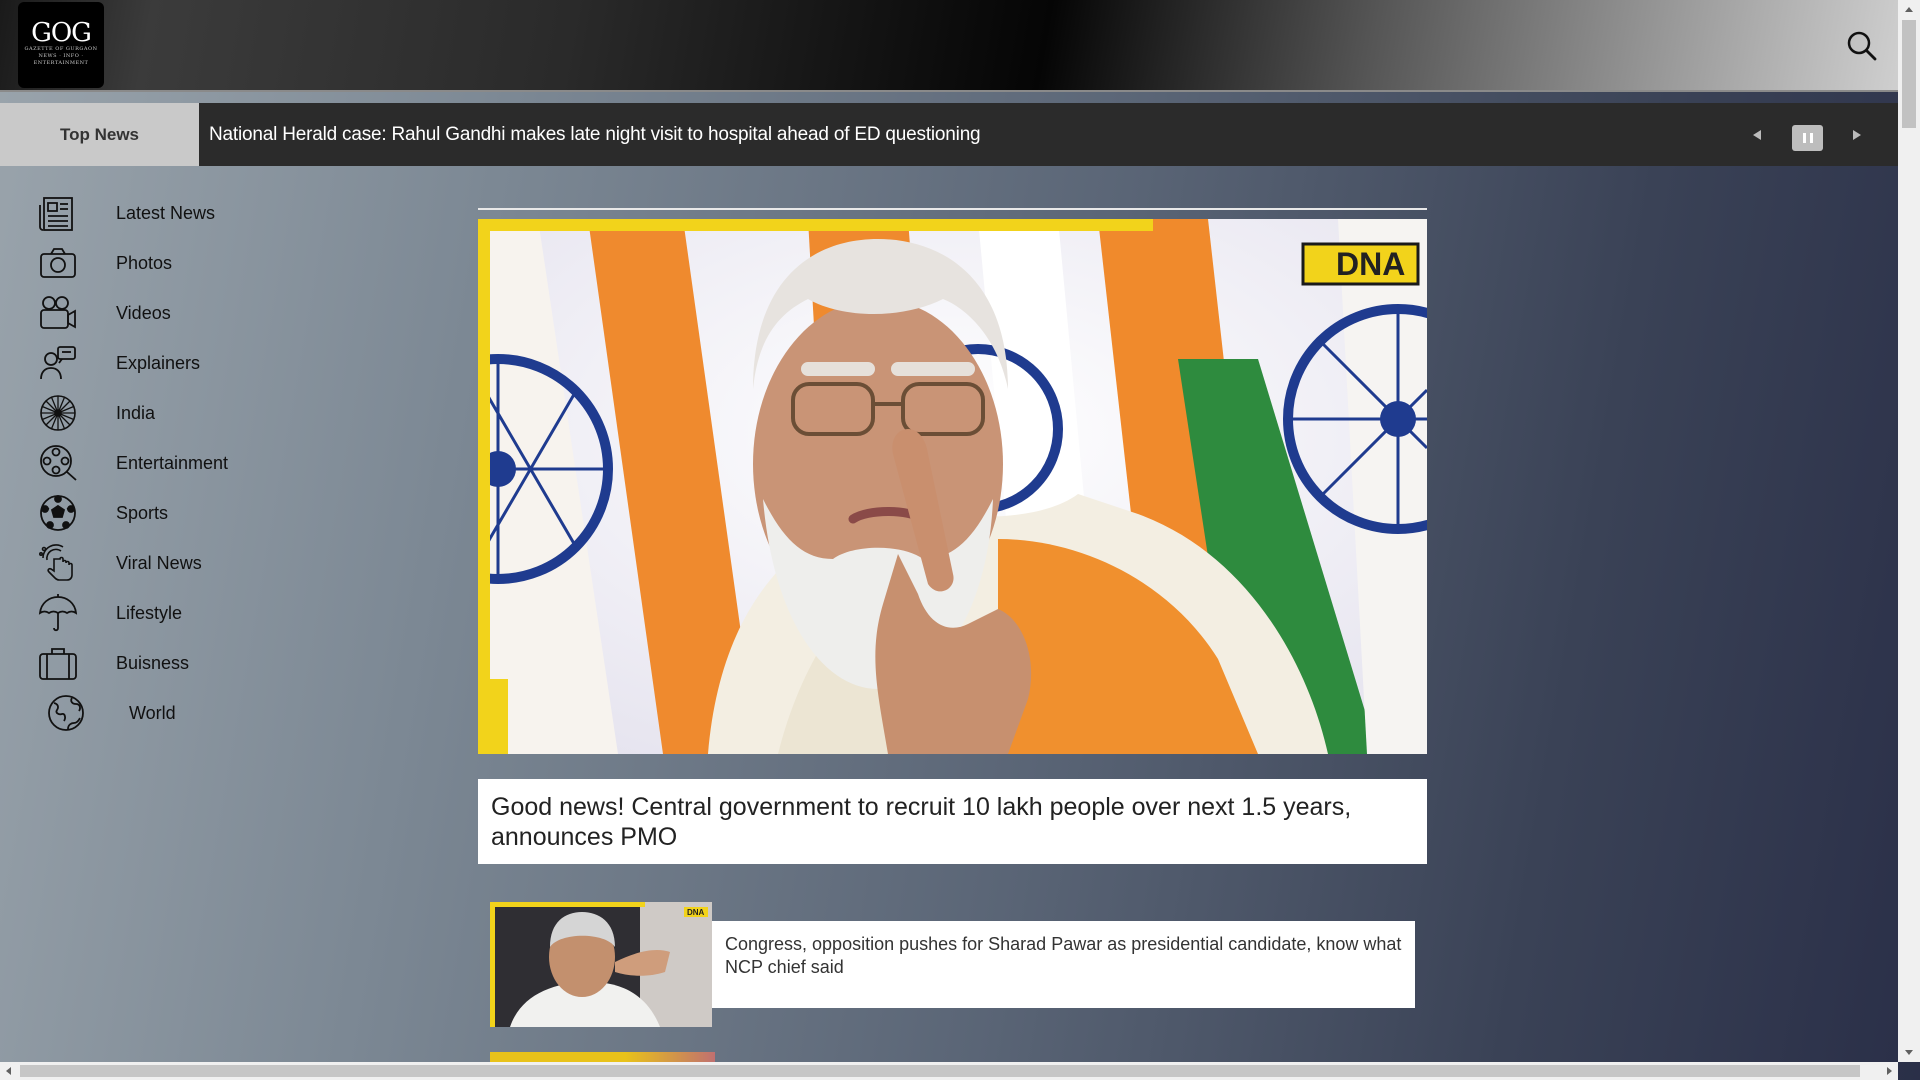 The width and height of the screenshot is (1920, 1080). I want to click on horizontal-scrollbar, so click(949, 1071).